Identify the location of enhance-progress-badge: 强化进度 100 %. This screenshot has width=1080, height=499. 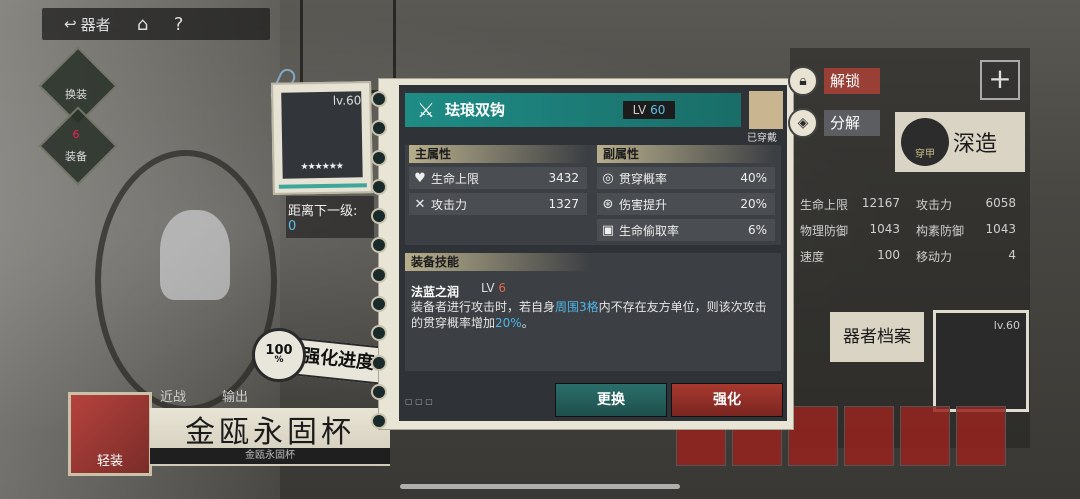
(321, 357).